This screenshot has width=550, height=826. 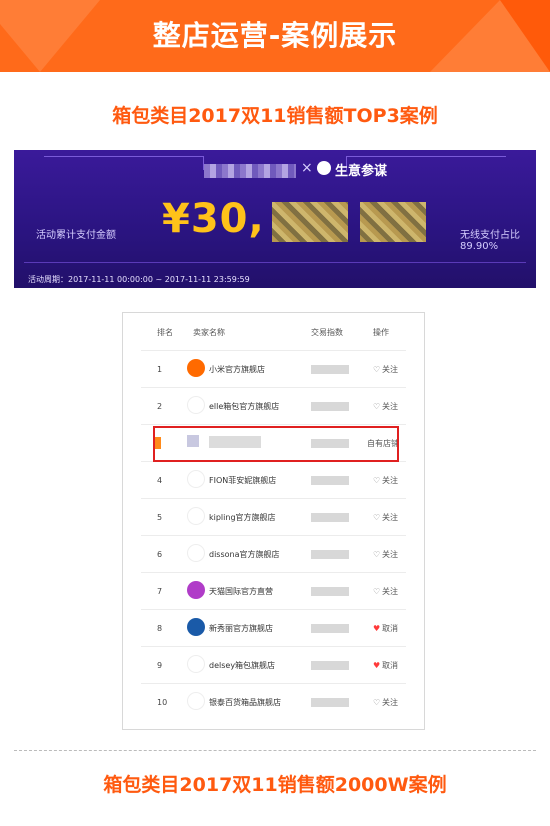 I want to click on section-title-top3: 箱包类目2017双11销售额TOP3案例, so click(x=275, y=116).